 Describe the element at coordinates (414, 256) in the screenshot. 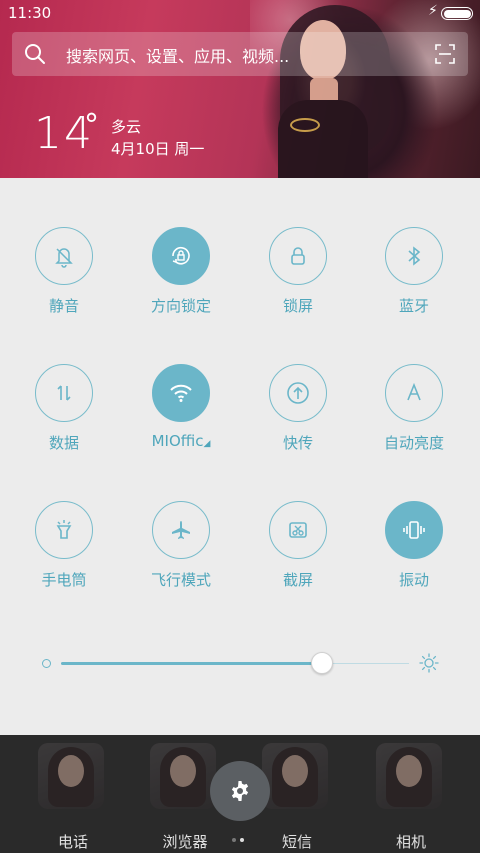

I see `bluetooth-icon` at that location.